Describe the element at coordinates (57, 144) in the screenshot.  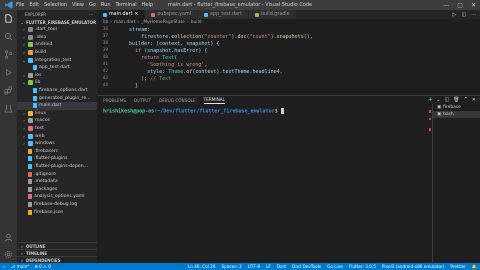
I see `tree-item: › windows` at that location.